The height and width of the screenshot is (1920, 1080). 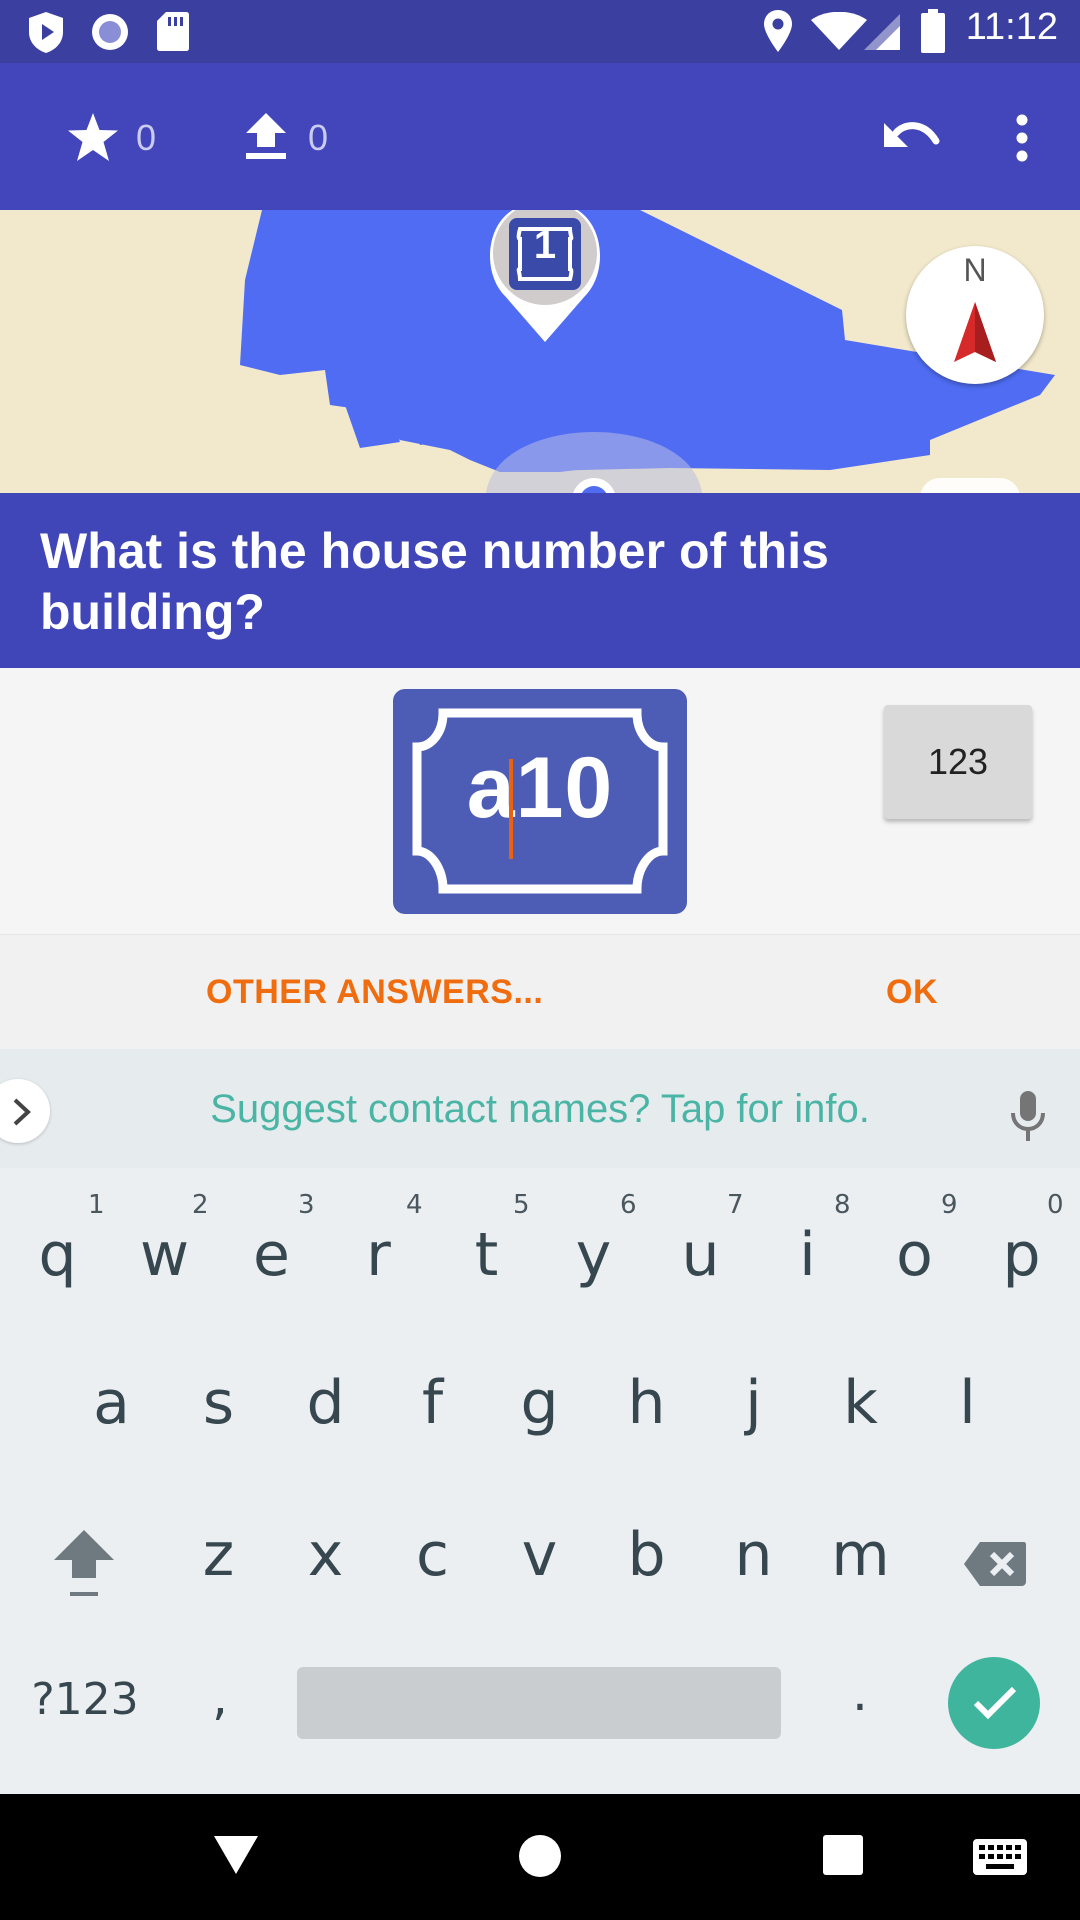 What do you see at coordinates (975, 270) in the screenshot?
I see `compass-north-label: N` at bounding box center [975, 270].